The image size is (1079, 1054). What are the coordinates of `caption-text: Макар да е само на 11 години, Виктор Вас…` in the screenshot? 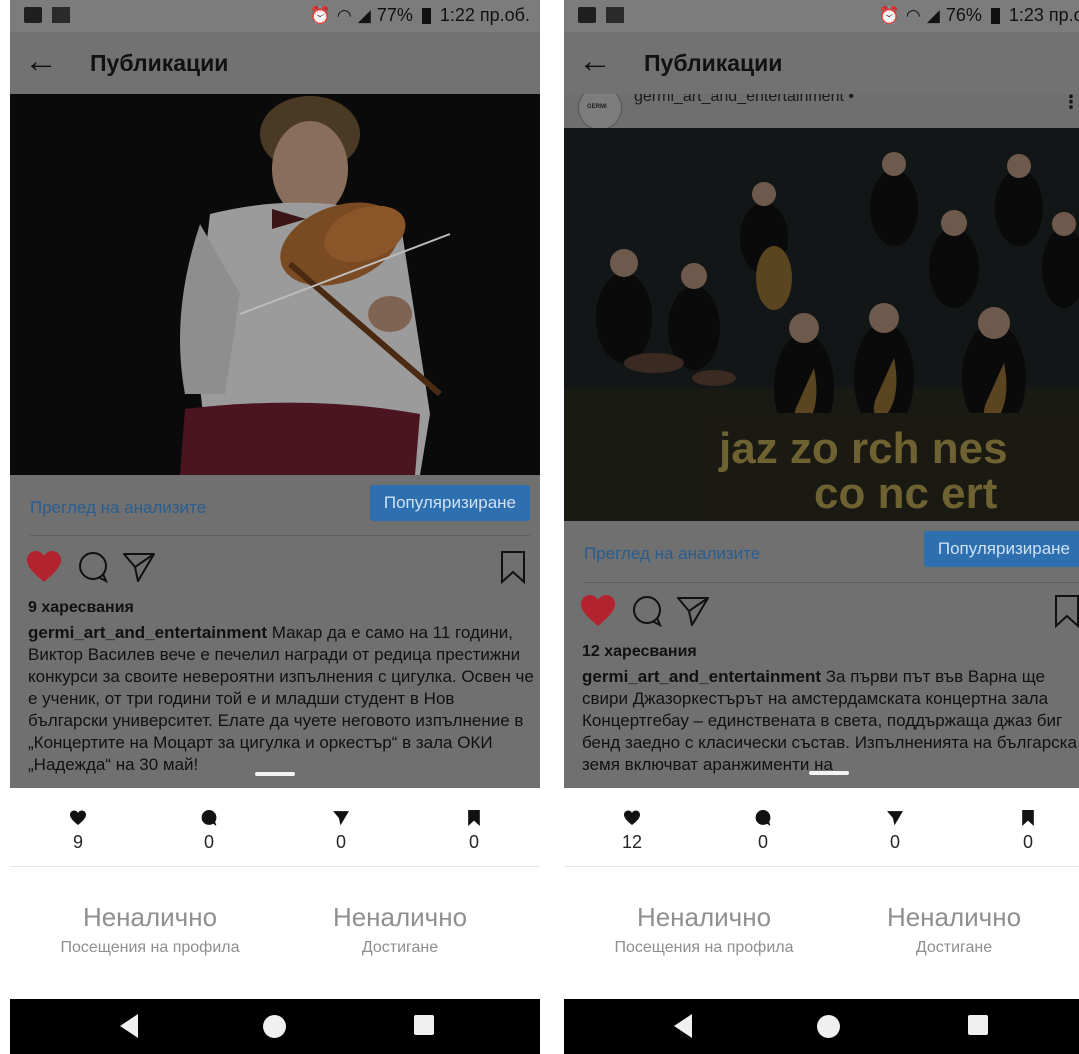 It's located at (281, 698).